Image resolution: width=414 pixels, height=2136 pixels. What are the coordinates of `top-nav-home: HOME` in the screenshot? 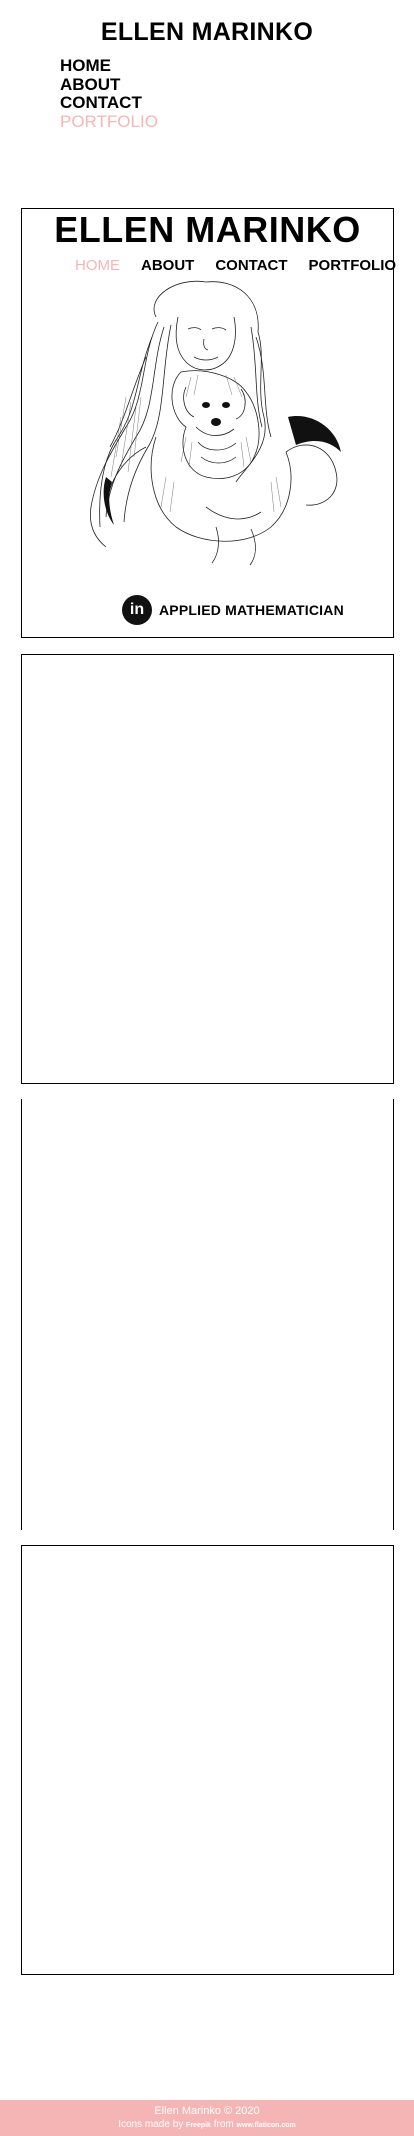 It's located at (109, 66).